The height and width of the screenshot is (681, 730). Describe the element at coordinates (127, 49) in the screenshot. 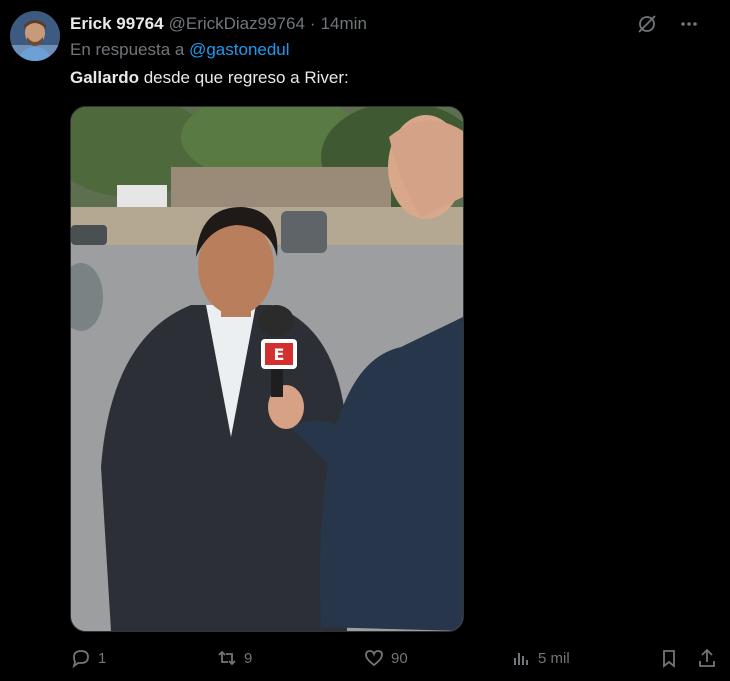

I see `reply-prefix: En respuesta a` at that location.